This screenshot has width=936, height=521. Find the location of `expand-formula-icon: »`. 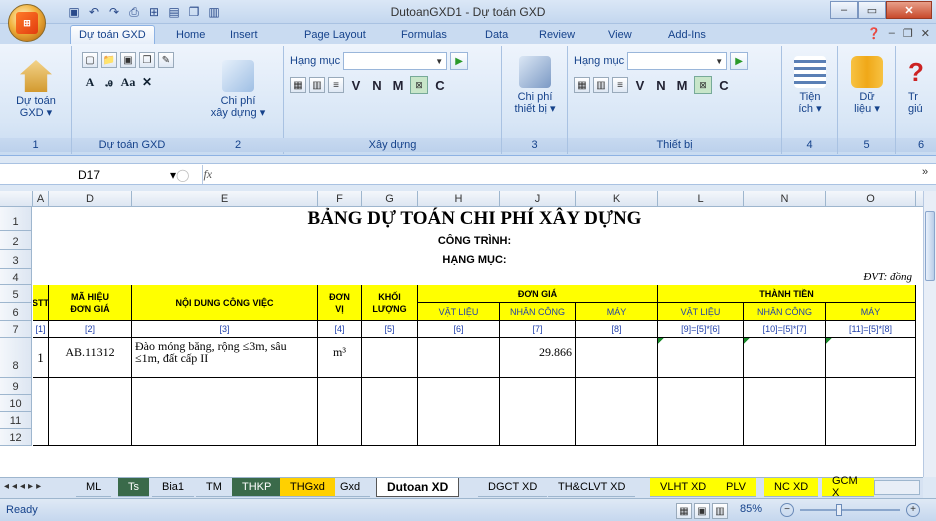

expand-formula-icon: » is located at coordinates (925, 172).